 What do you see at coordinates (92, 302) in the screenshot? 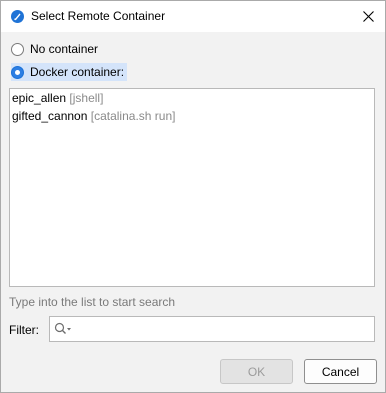
I see `search-hint: Type into the list to start search` at bounding box center [92, 302].